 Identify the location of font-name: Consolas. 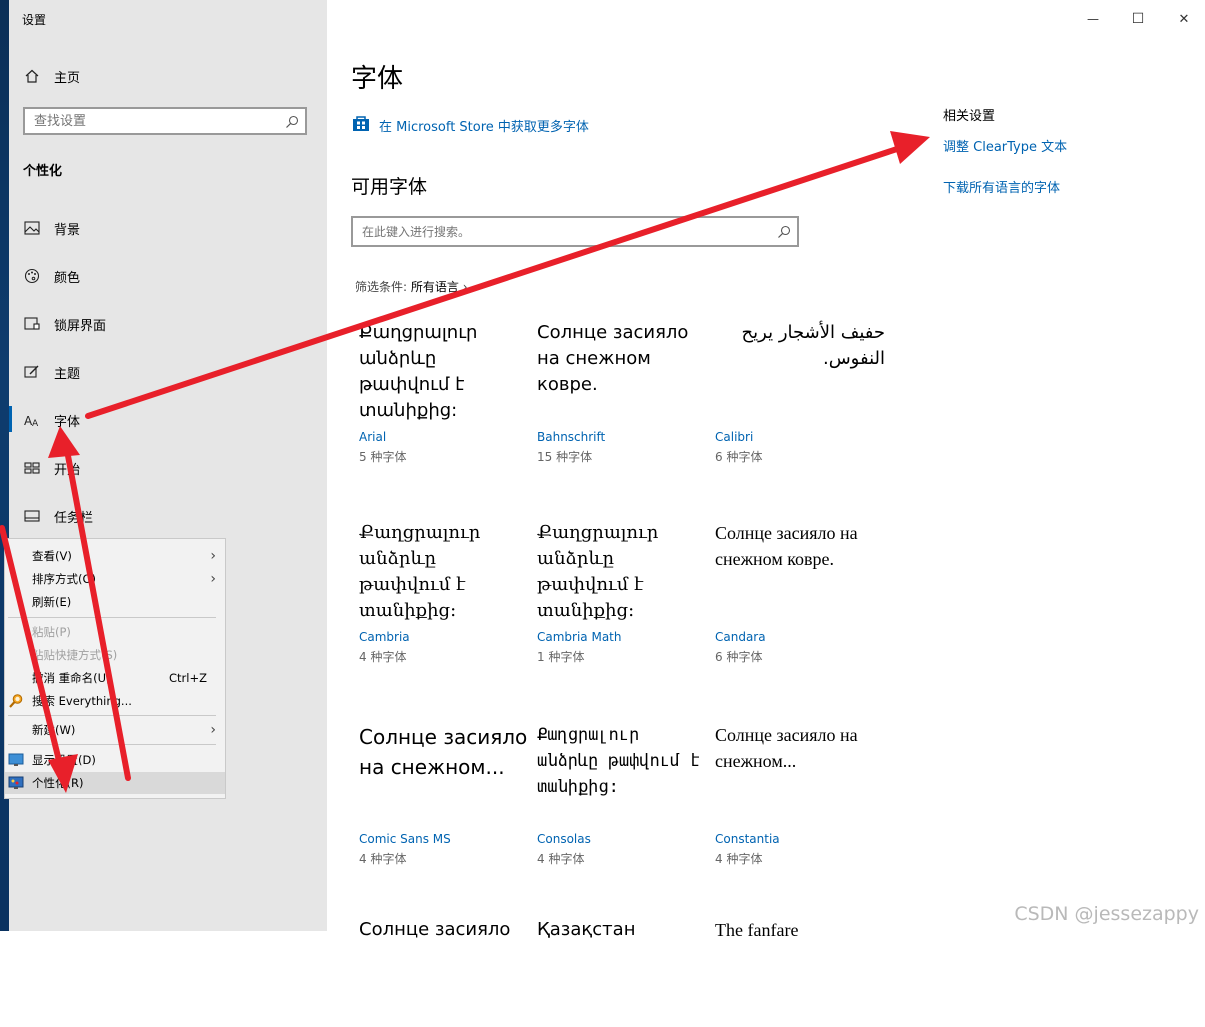
(564, 839).